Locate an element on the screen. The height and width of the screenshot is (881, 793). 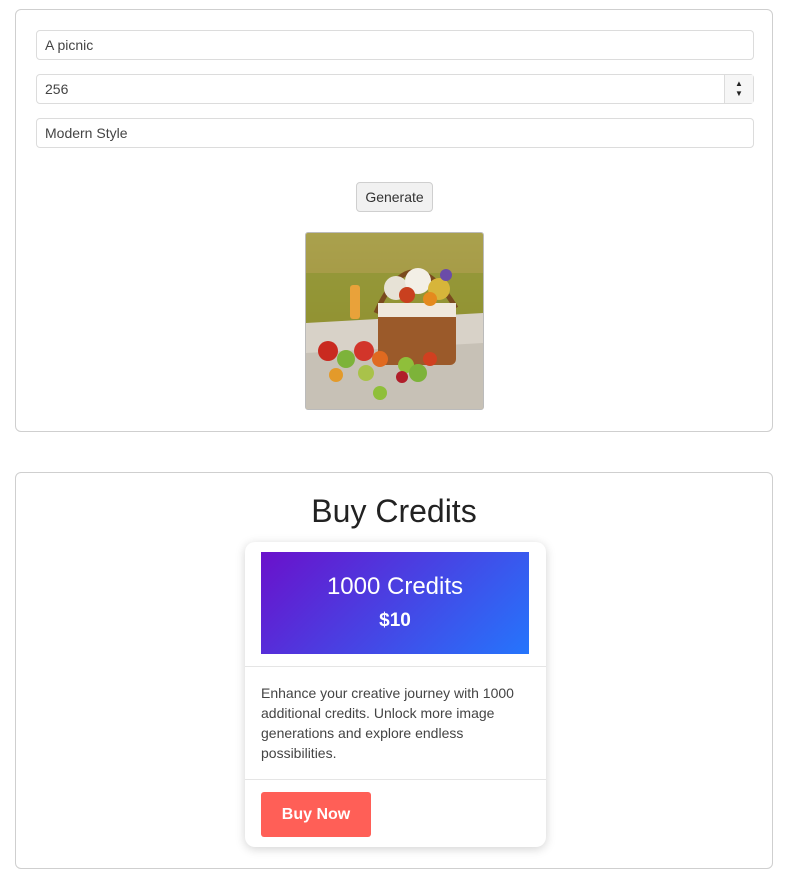
card-credits: 1000 Credits is located at coordinates (395, 586).